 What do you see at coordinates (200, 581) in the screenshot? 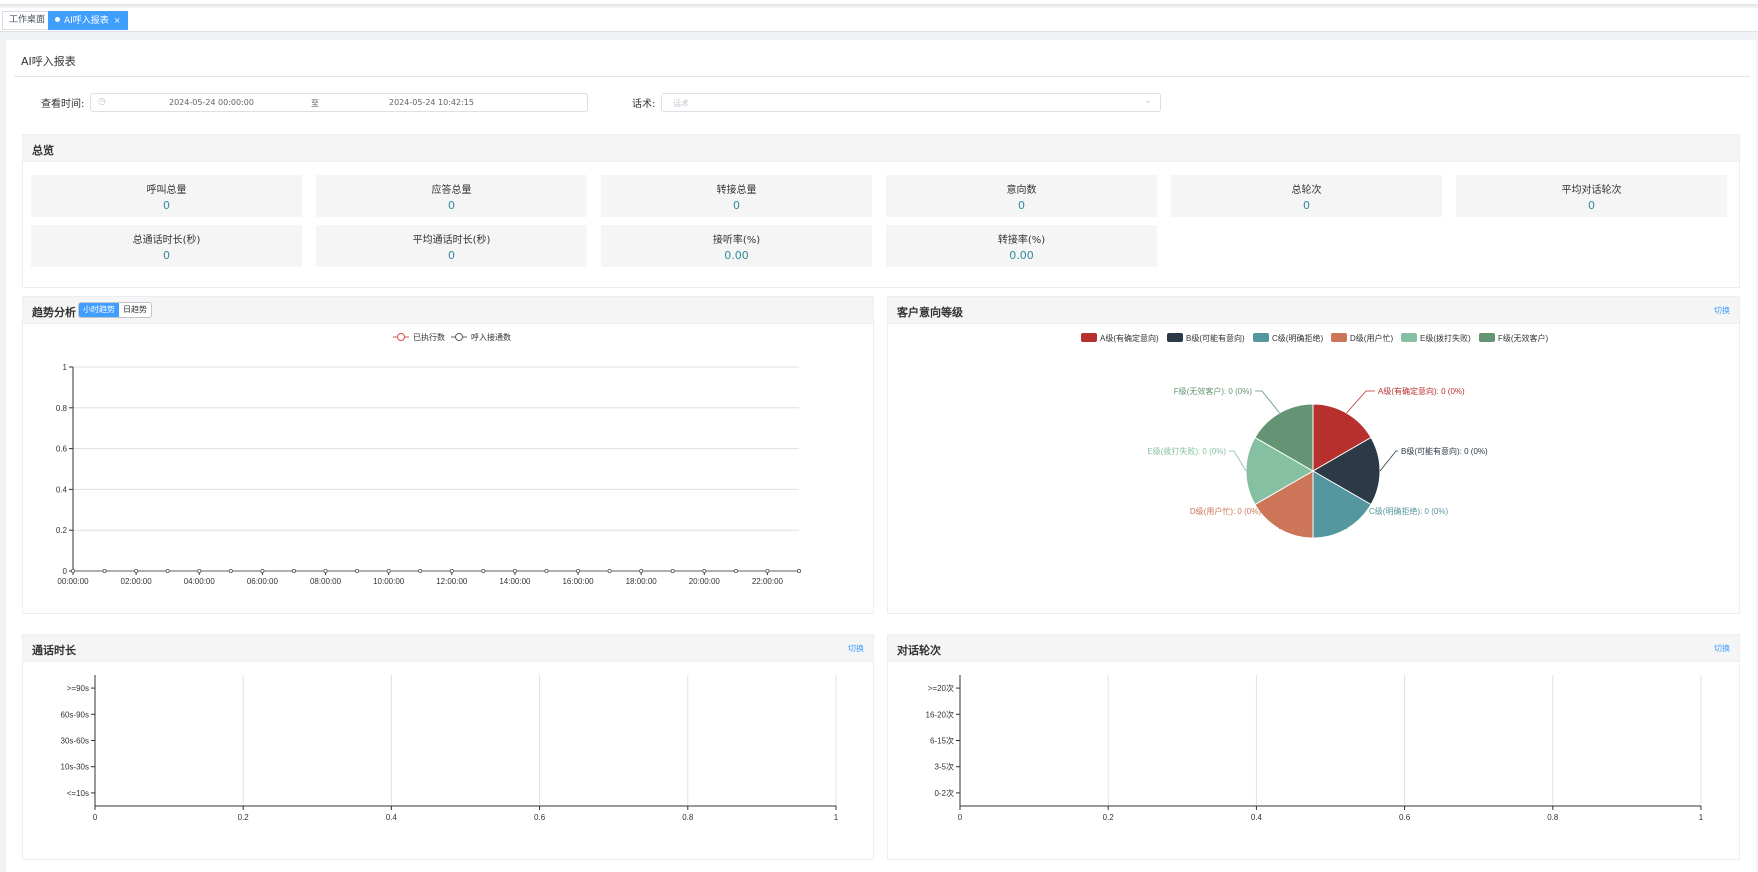
I see `x-tick-label: 04:00:00` at bounding box center [200, 581].